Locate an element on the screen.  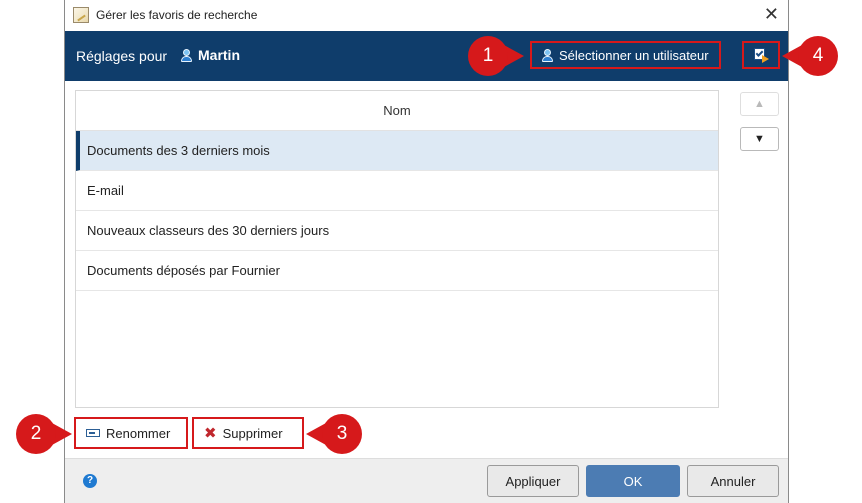
callout-4: 4 is located at coordinates (810, 56).